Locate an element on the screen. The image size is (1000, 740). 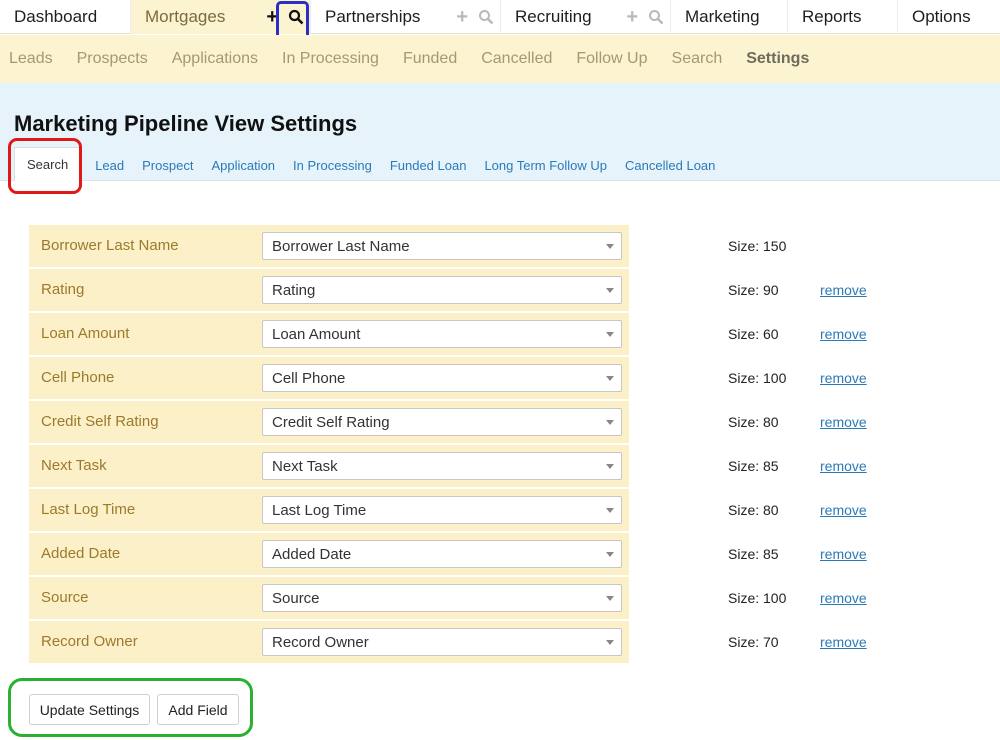
field-select: Next Task is located at coordinates (442, 466).